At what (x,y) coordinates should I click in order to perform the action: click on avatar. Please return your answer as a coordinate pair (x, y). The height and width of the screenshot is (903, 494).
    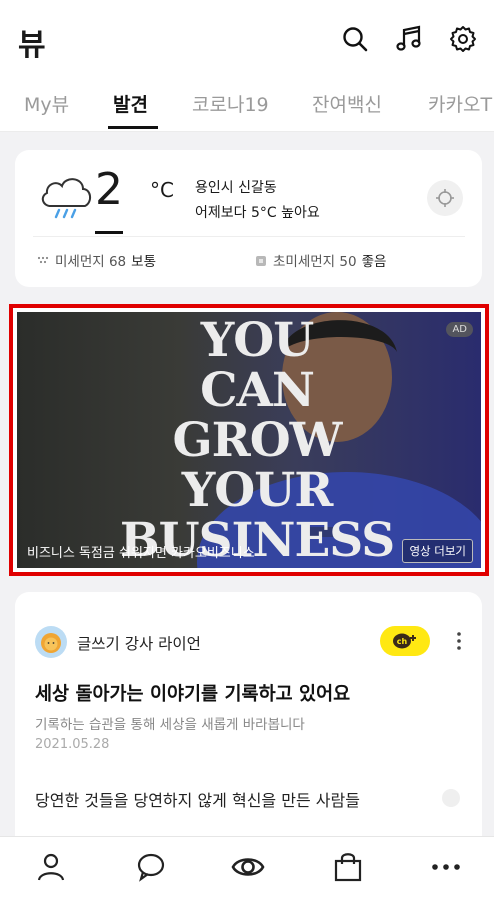
    Looking at the image, I should click on (51, 642).